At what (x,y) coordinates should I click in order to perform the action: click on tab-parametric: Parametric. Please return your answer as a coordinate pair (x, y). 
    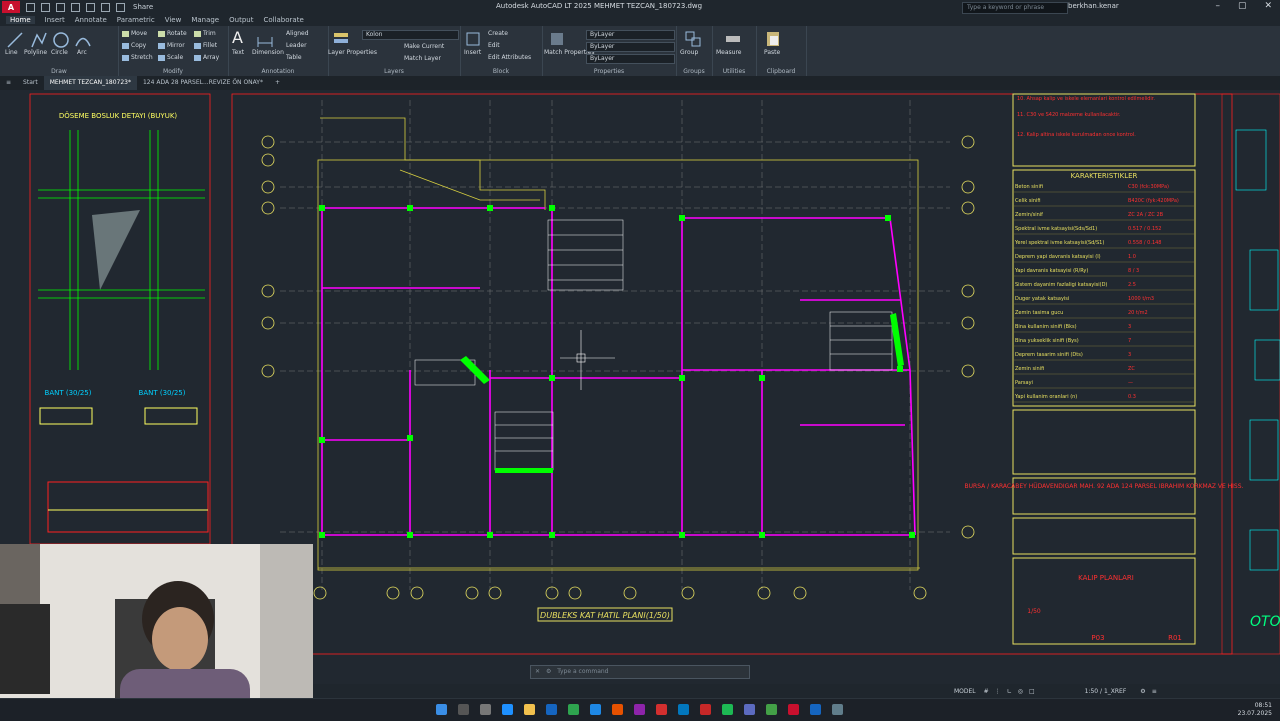
    Looking at the image, I should click on (136, 20).